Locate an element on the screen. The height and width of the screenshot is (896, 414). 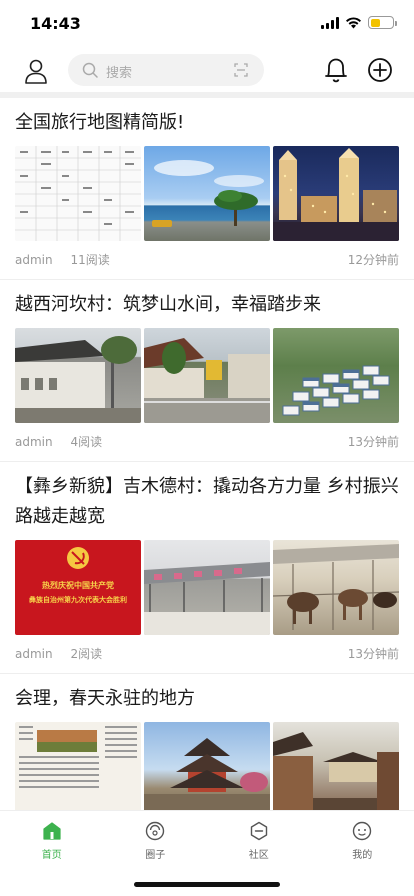
tree-graphic is located at coordinates (208, 193).